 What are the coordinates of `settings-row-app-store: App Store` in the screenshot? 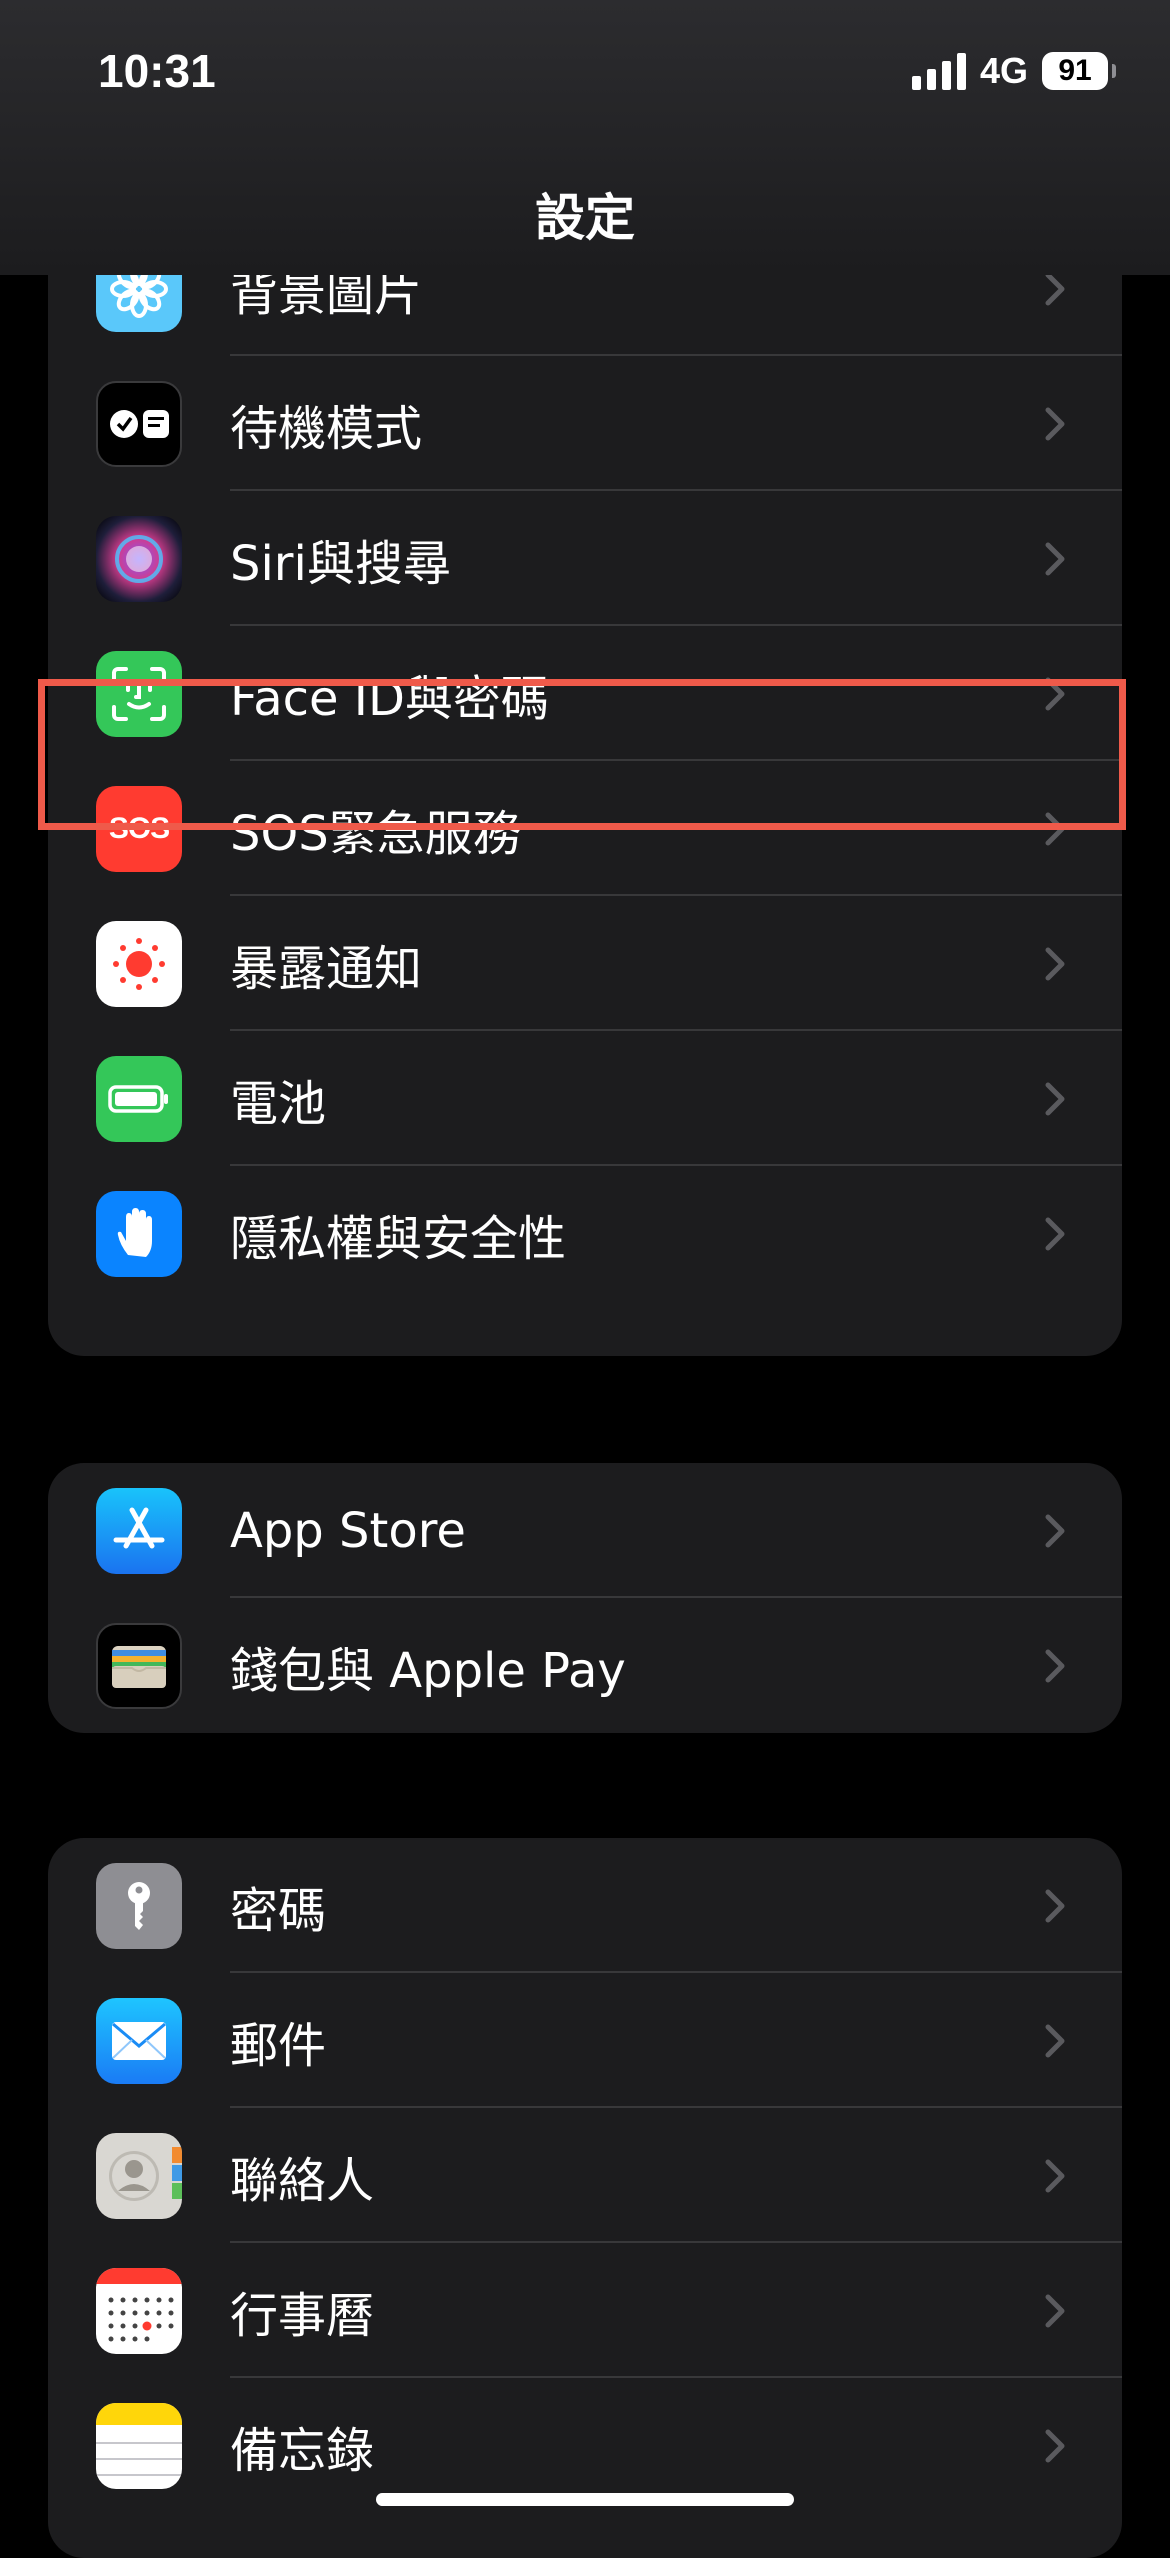 It's located at (585, 1530).